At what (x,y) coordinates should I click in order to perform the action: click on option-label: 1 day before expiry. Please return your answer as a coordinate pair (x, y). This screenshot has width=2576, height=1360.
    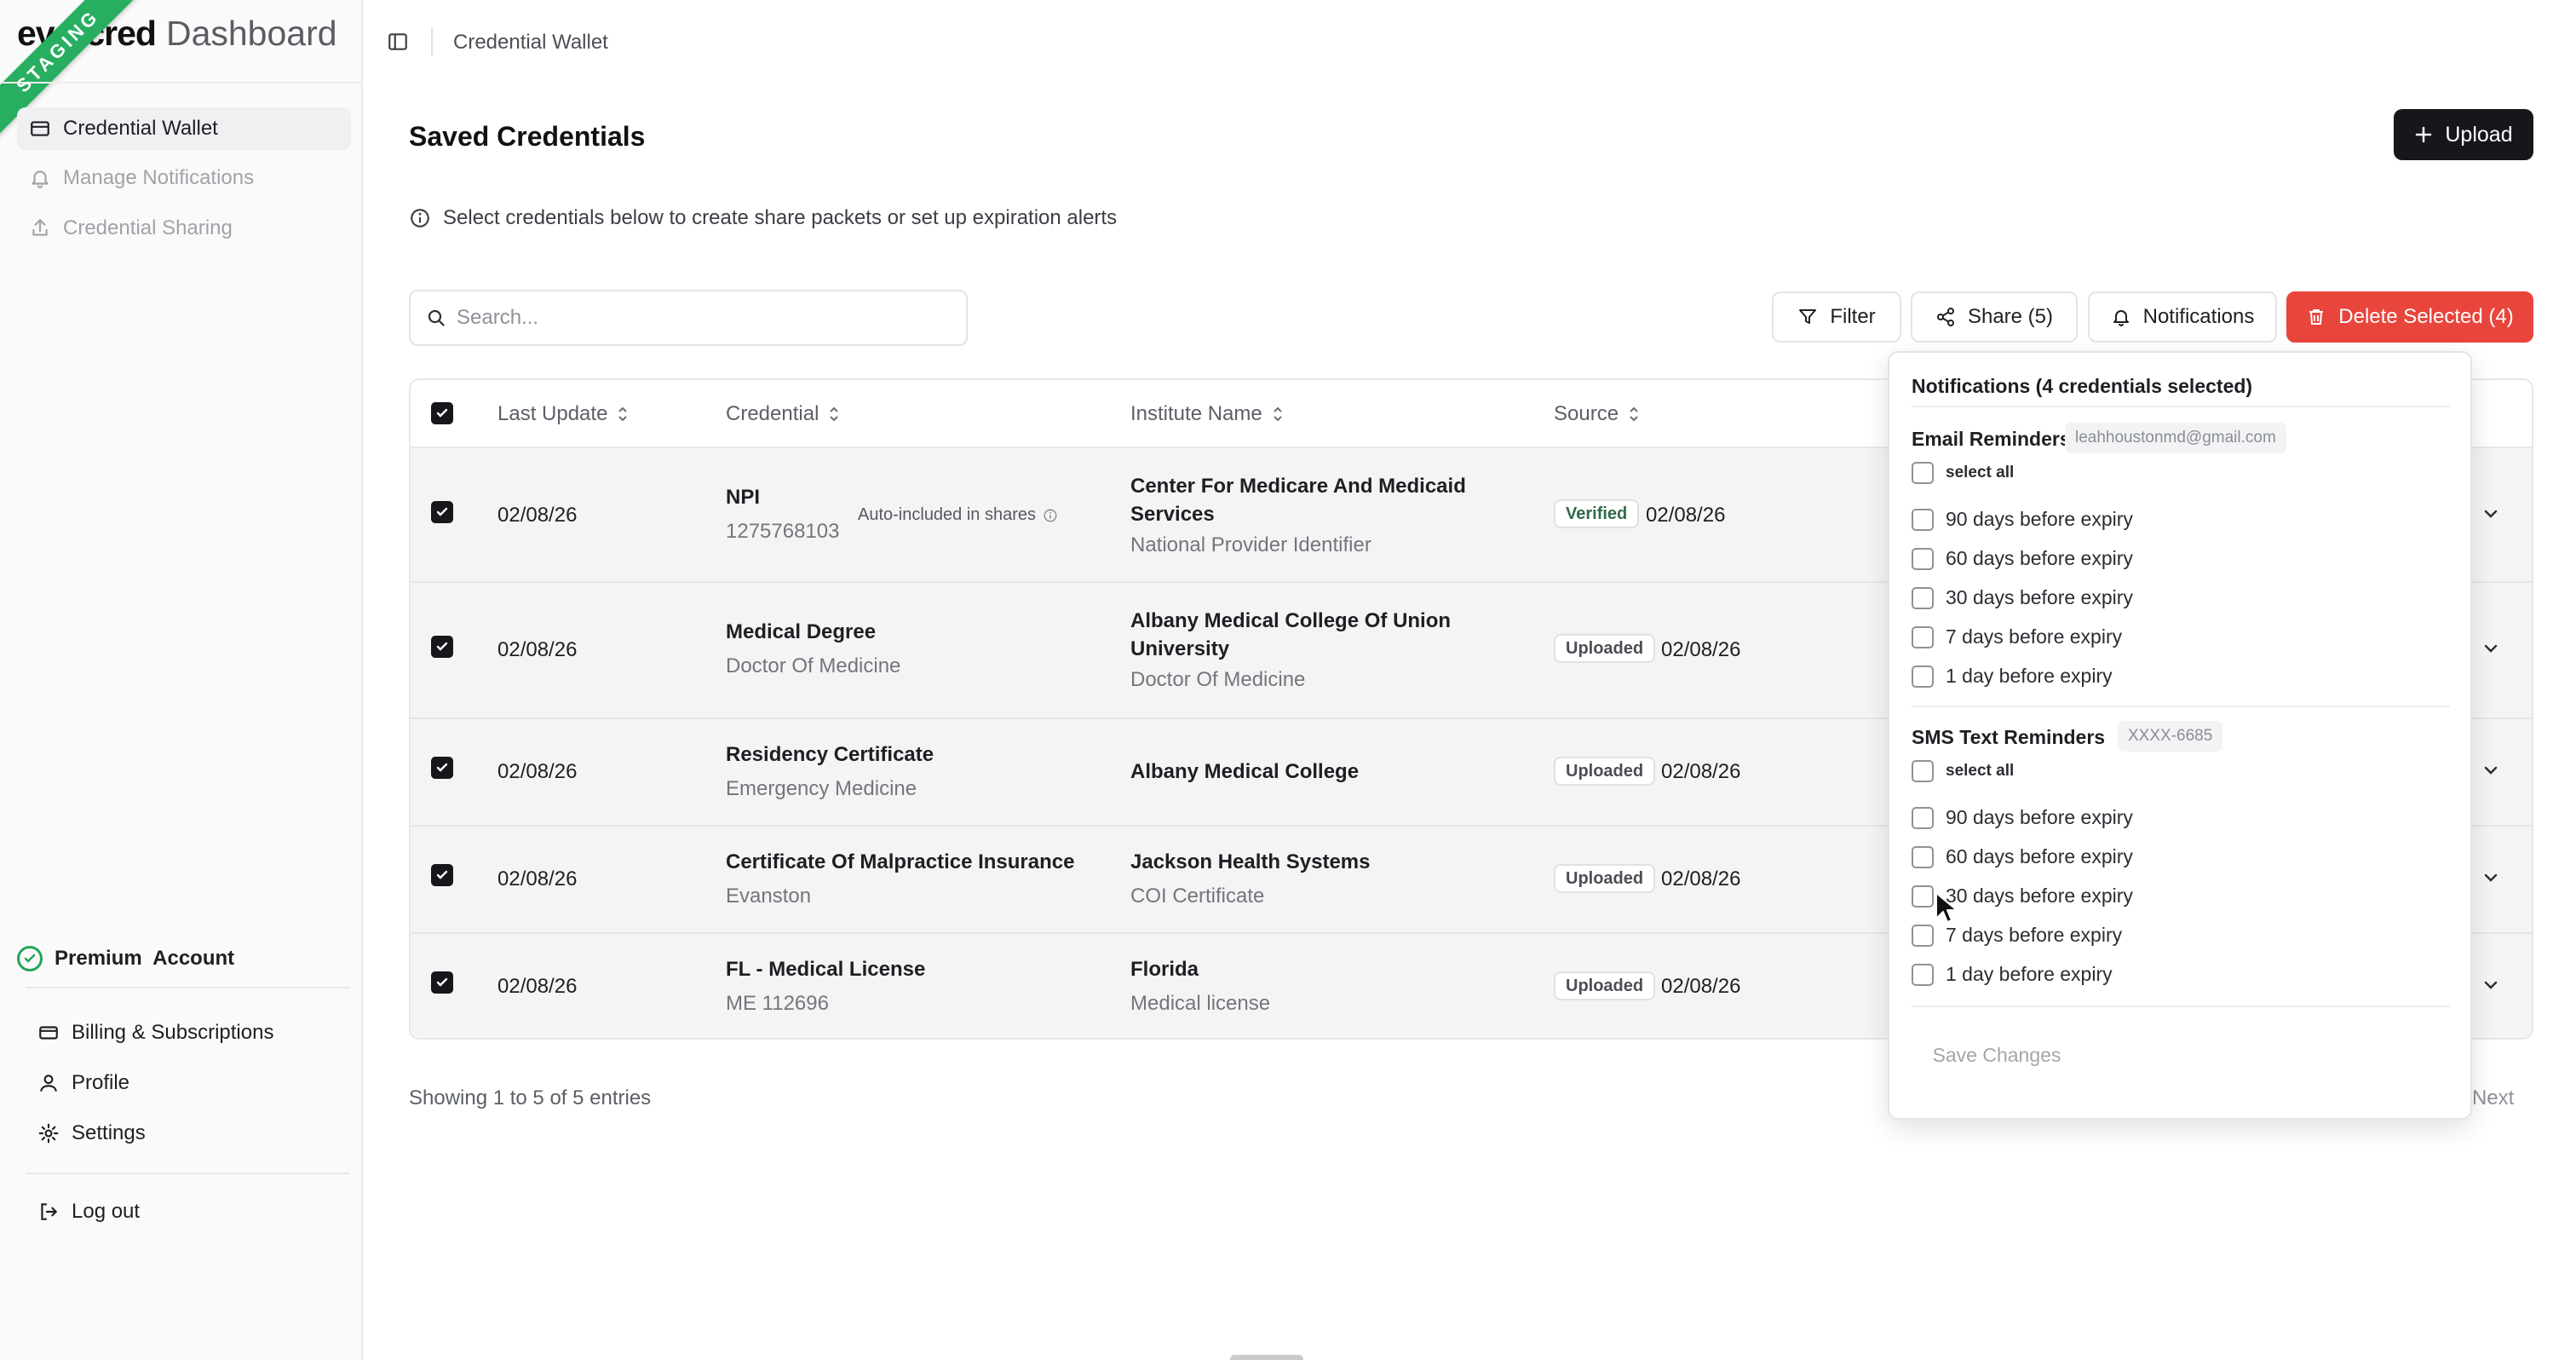
    Looking at the image, I should click on (2029, 974).